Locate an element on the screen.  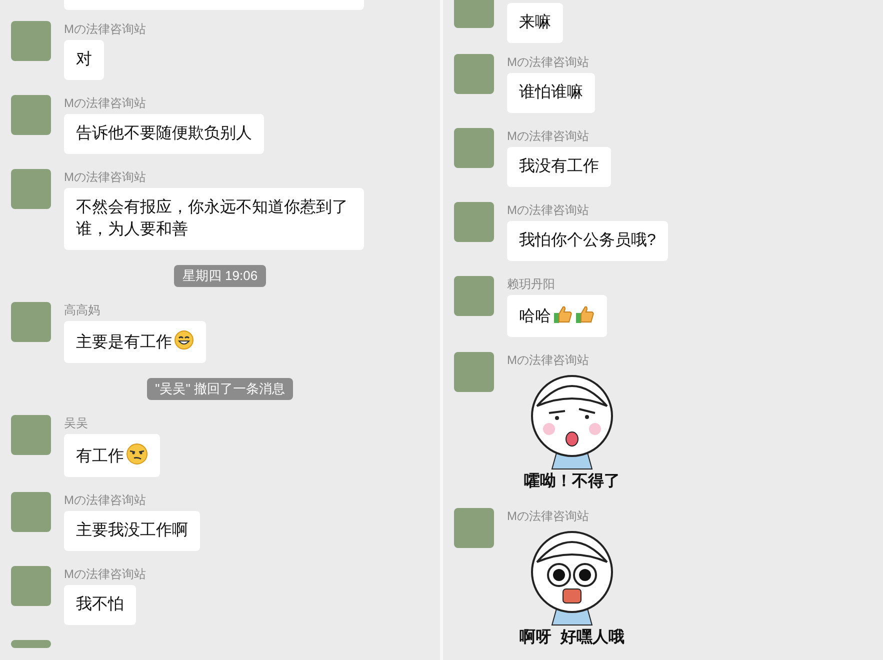
sender-name: 赖玥丹阳 is located at coordinates (531, 284).